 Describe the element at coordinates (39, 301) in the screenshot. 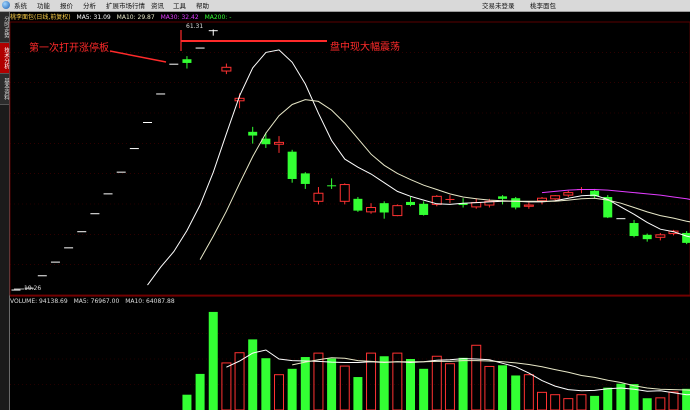

I see `volume-value: VOLUME: 94138.69` at that location.